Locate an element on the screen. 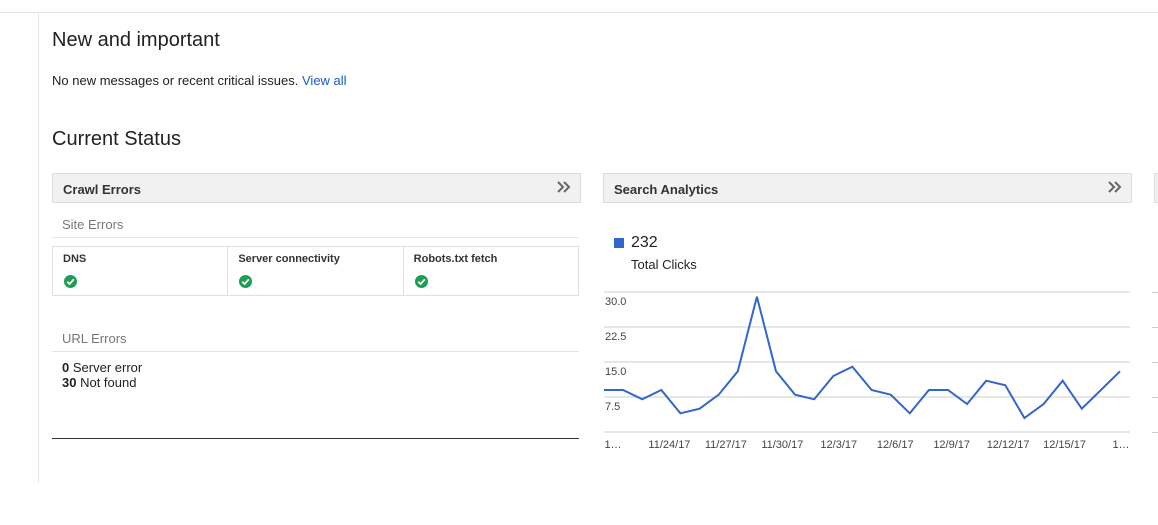  url-errors-divider is located at coordinates (315, 351).